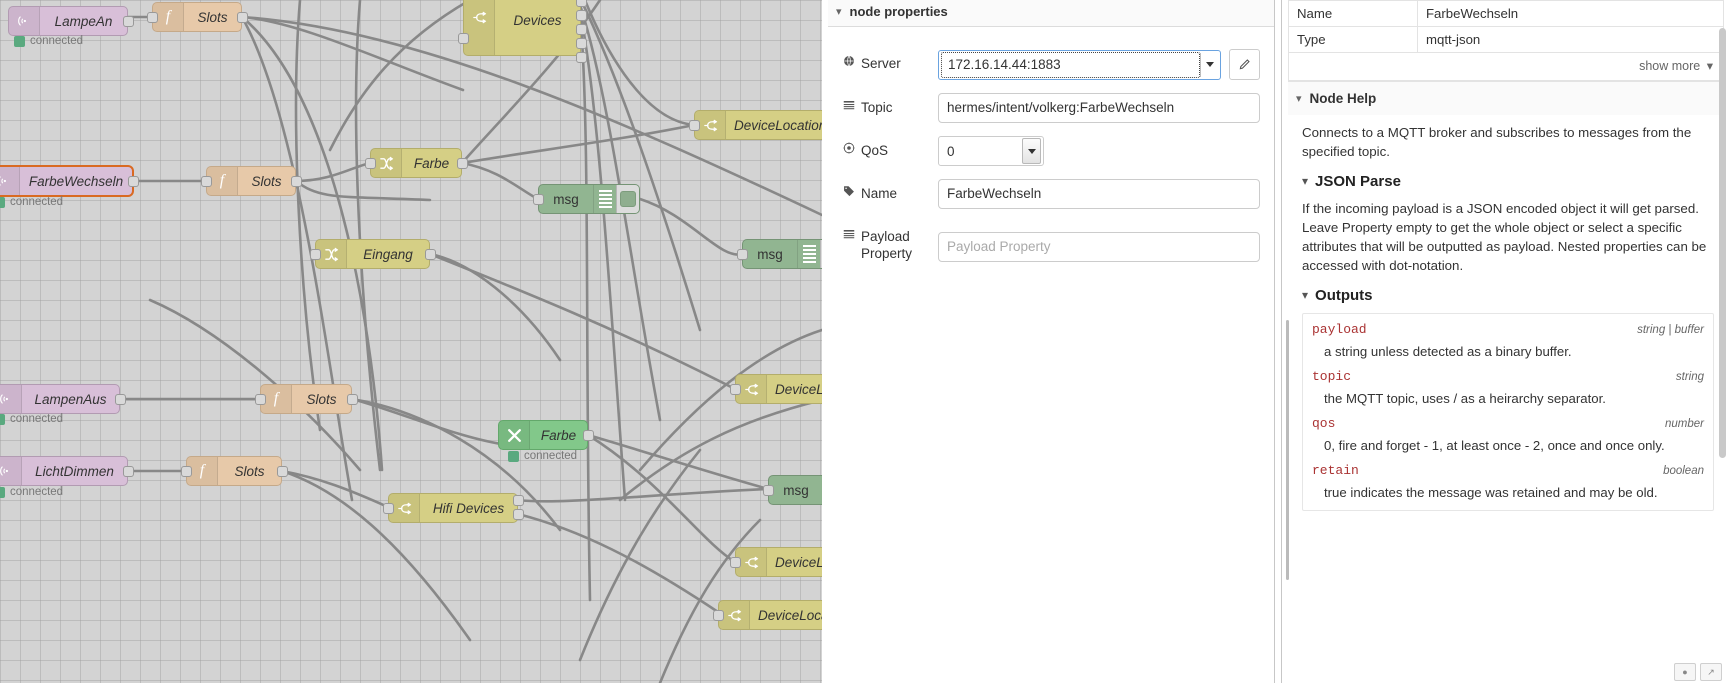 This screenshot has width=1727, height=683. I want to click on debug-icon, so click(808, 254).